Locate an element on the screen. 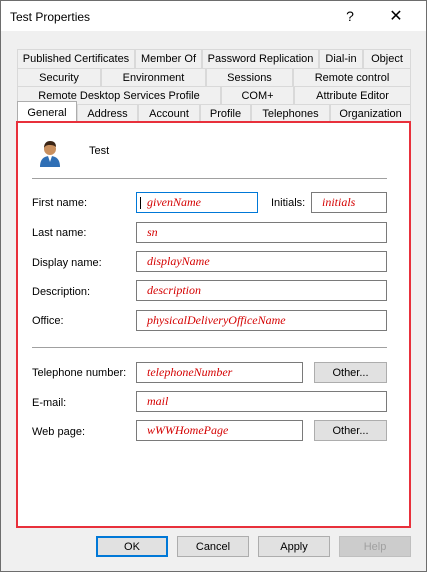 The width and height of the screenshot is (427, 572). description-field: description is located at coordinates (261, 290).